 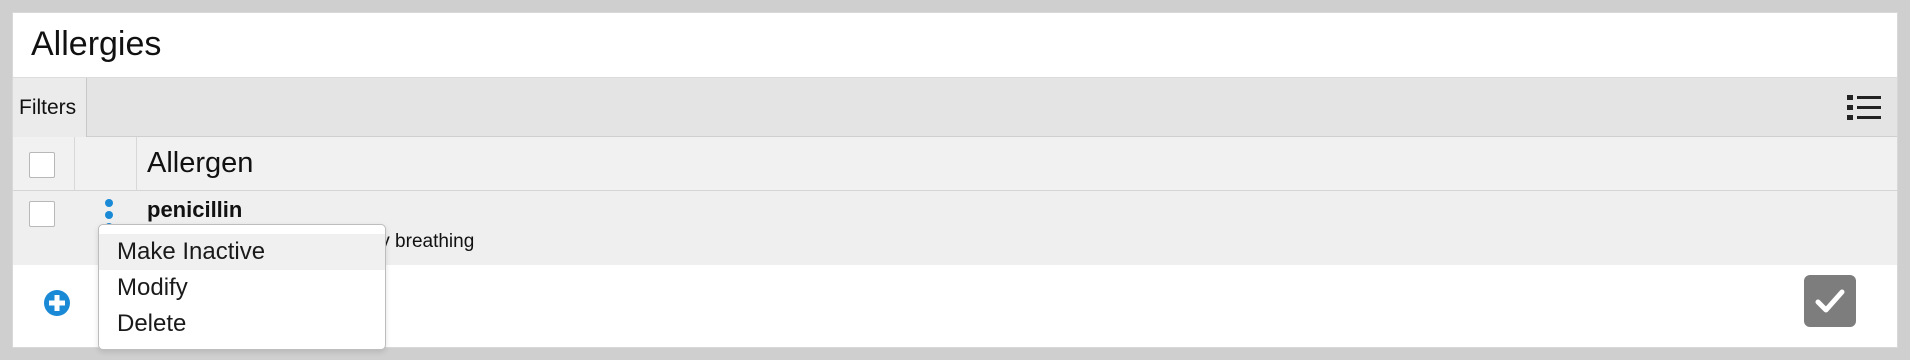 I want to click on plus-circle-icon, so click(x=57, y=303).